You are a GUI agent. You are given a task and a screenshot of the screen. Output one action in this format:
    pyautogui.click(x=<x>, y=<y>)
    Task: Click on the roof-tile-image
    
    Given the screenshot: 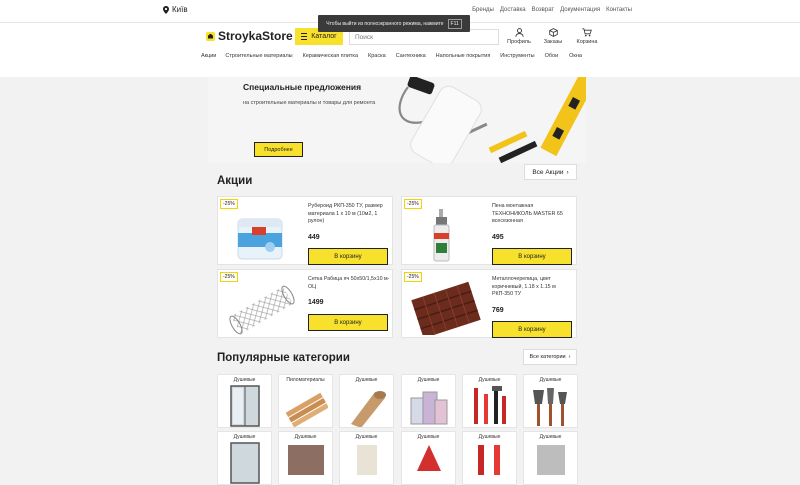 What is the action you would take?
    pyautogui.click(x=446, y=308)
    